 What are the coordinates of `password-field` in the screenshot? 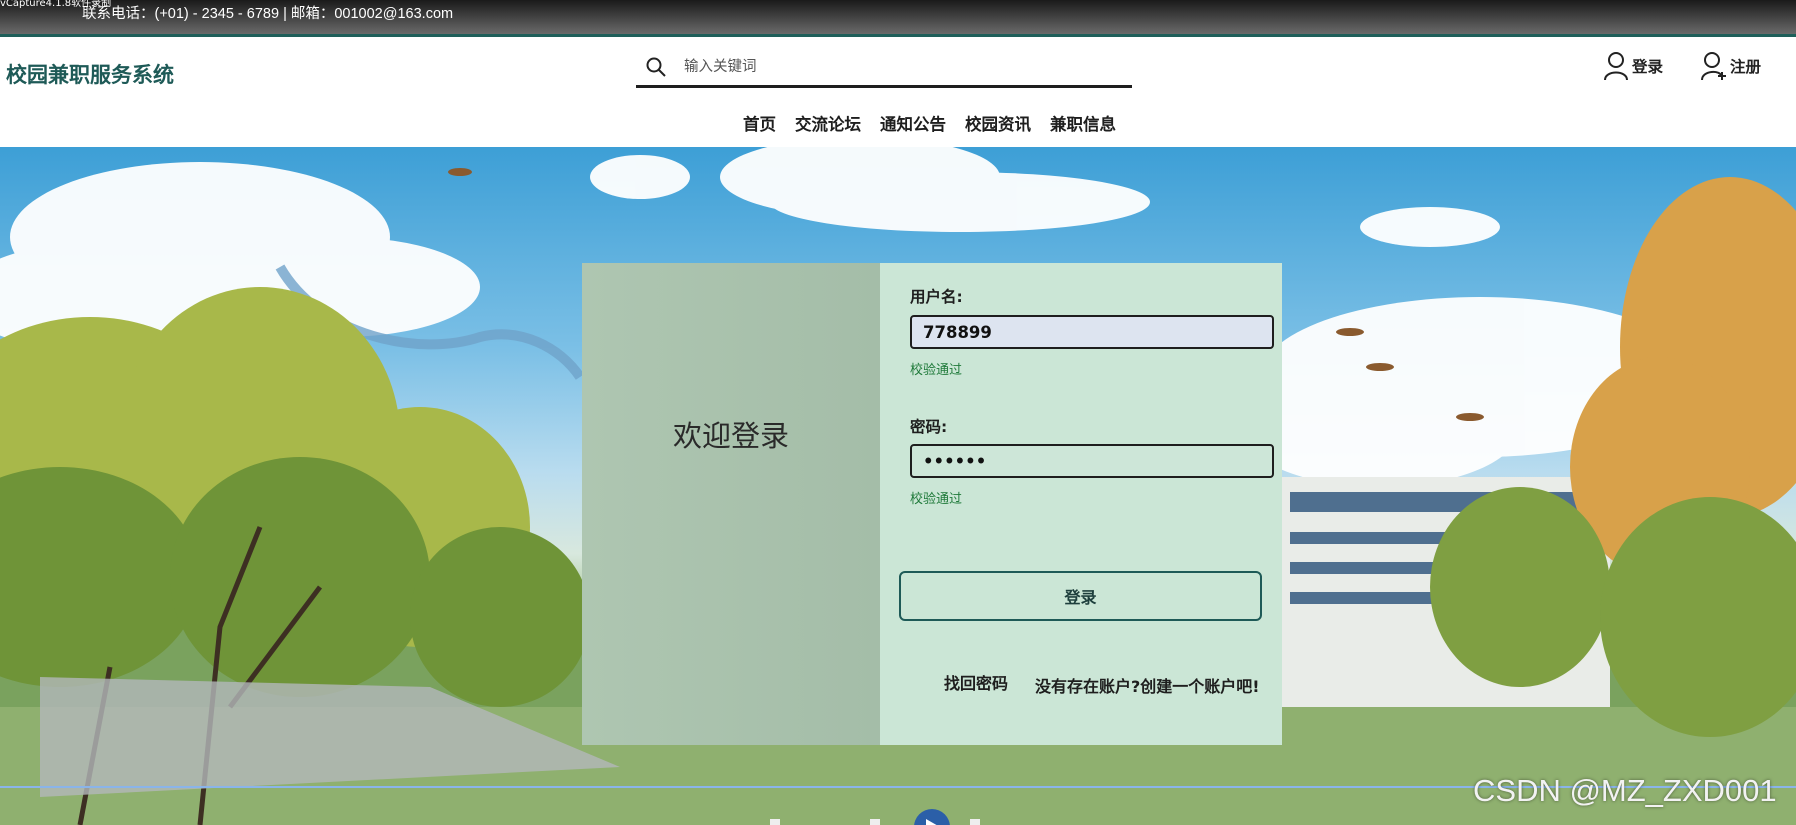 It's located at (1092, 461).